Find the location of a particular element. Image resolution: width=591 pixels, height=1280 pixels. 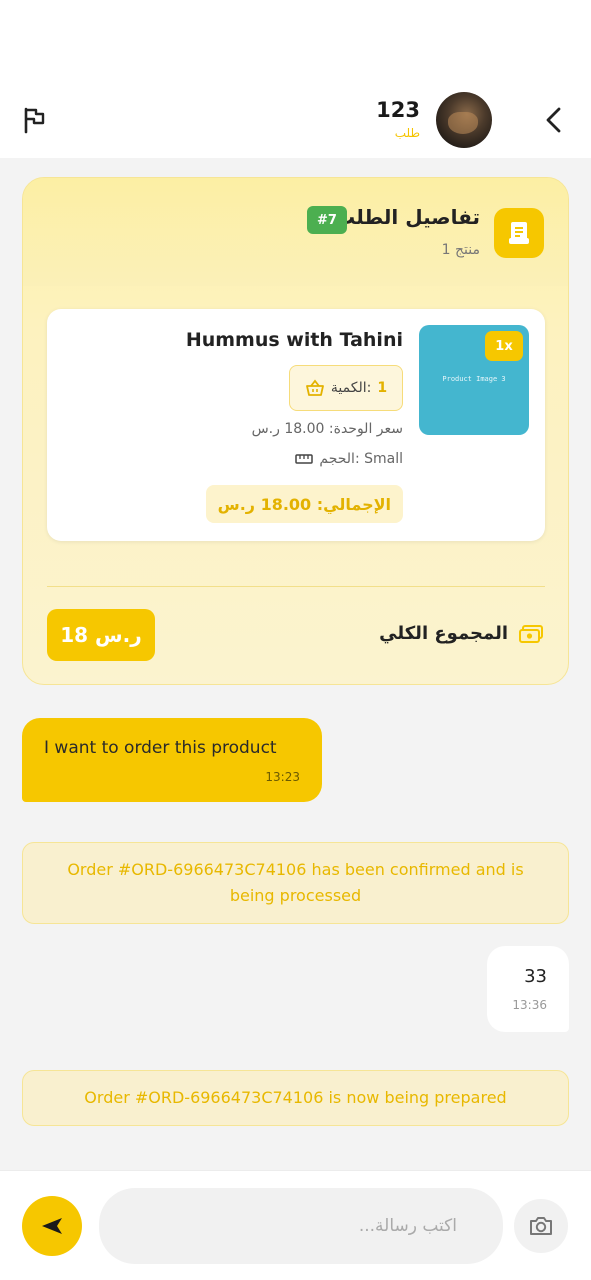

product-image: Product Image 3 1x is located at coordinates (474, 380).